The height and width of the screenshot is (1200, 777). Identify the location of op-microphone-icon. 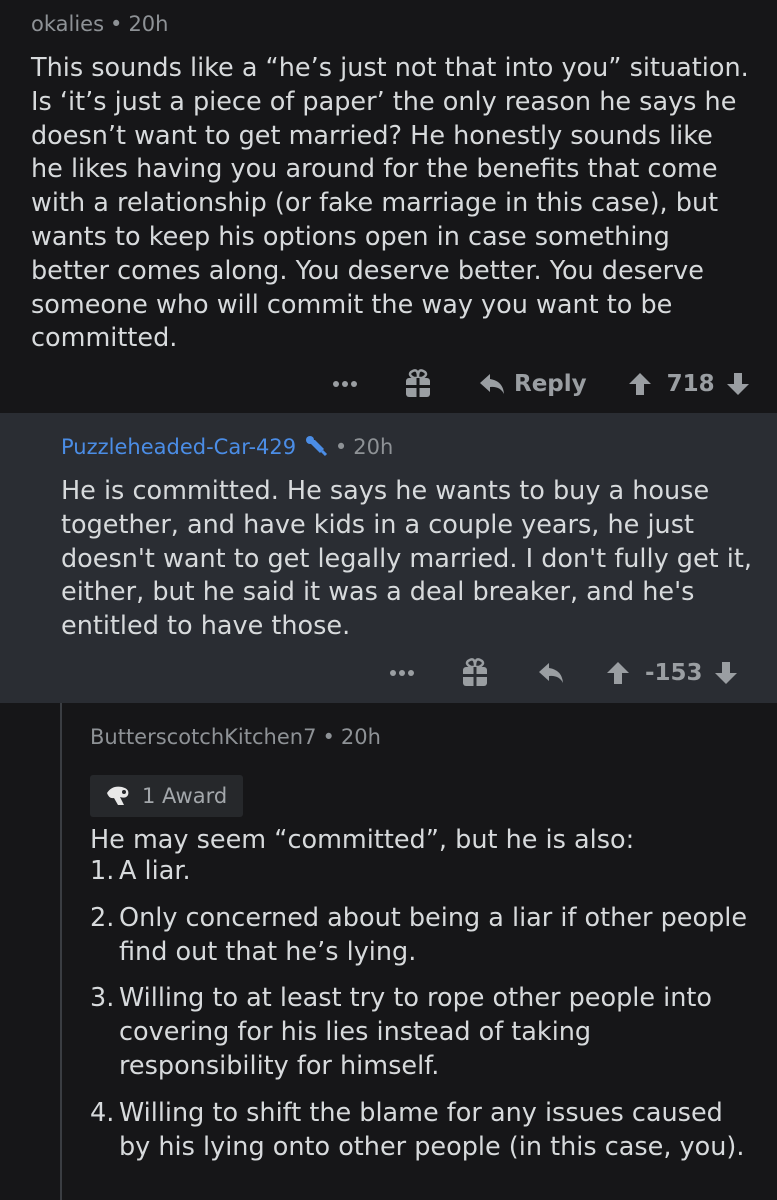
(316, 446).